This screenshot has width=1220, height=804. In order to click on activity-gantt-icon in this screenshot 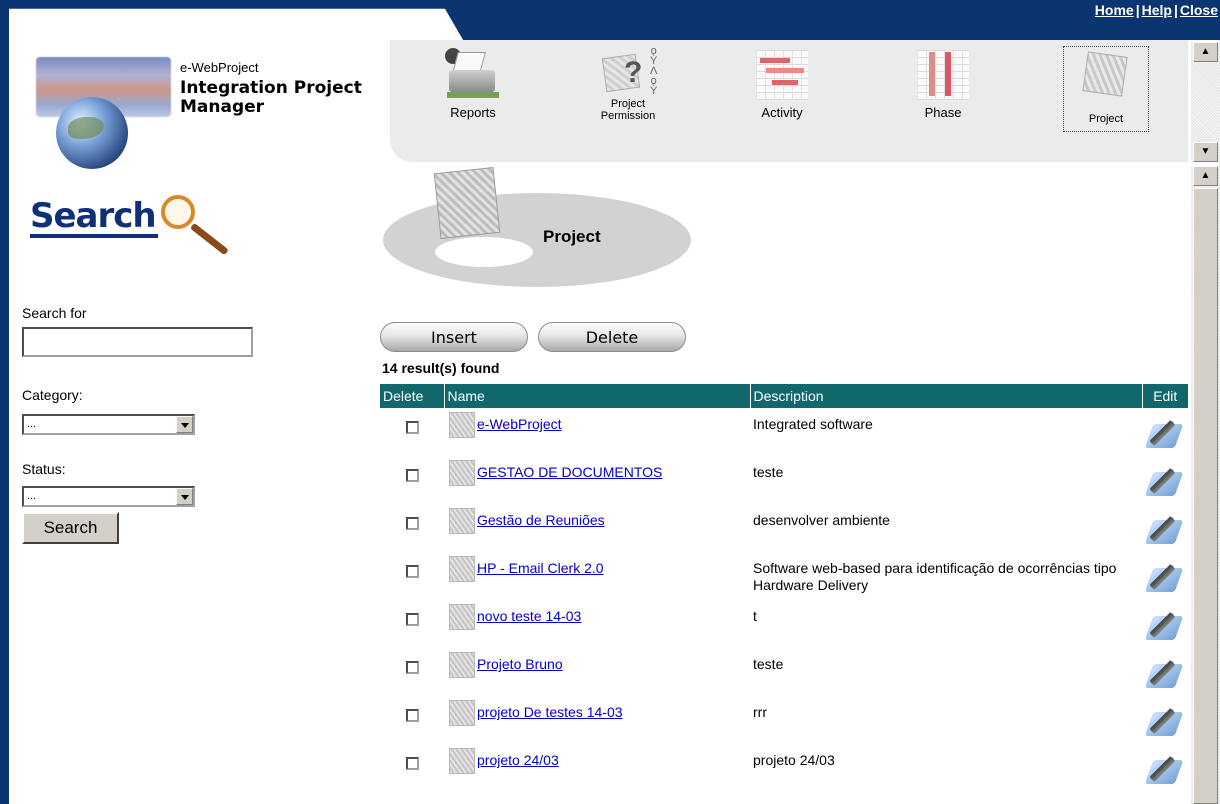, I will do `click(782, 77)`.